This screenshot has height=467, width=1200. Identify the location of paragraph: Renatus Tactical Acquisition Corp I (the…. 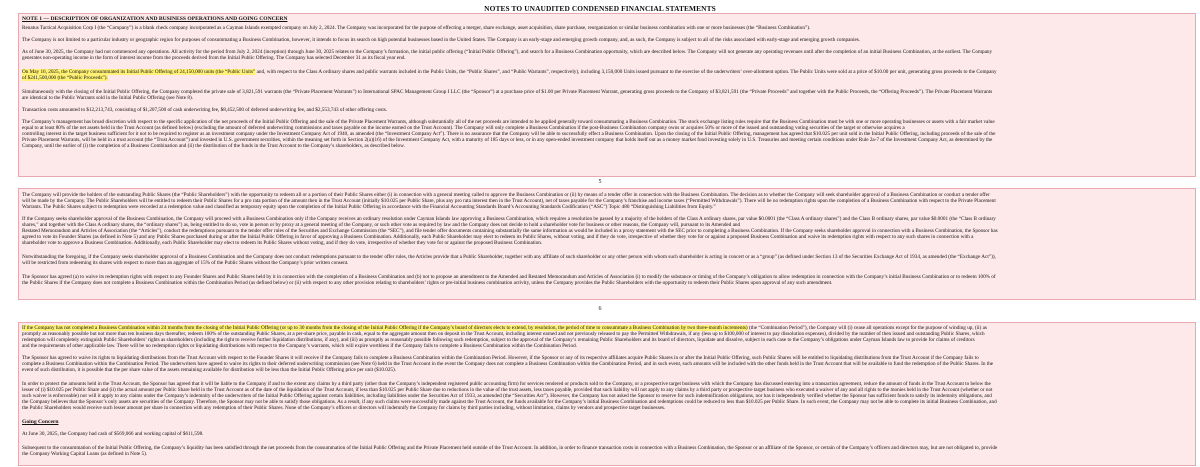
(416, 28).